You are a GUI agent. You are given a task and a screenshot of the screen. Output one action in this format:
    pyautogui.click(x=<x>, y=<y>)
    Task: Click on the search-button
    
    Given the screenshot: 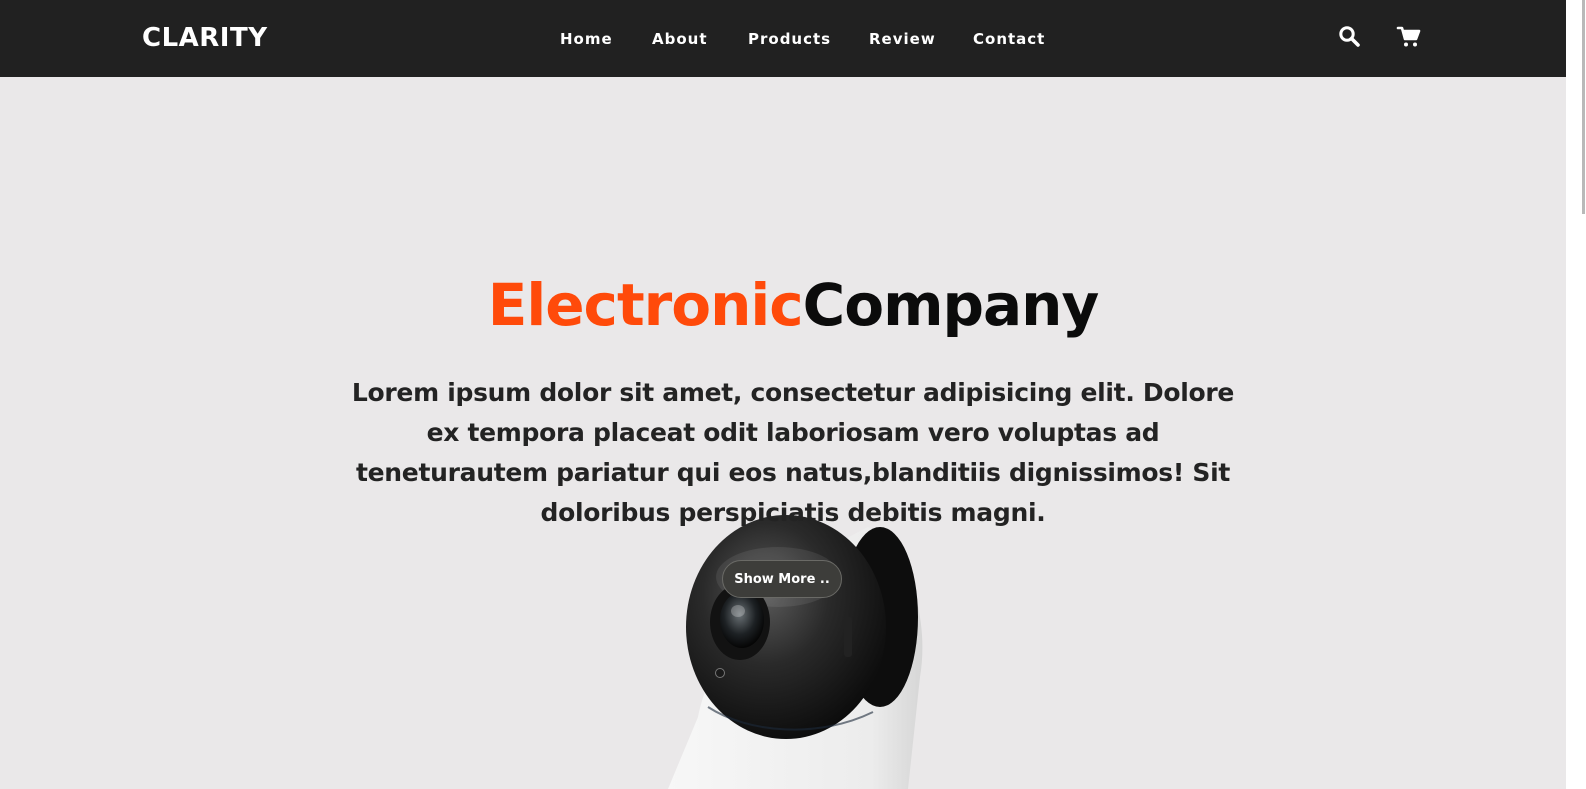 What is the action you would take?
    pyautogui.click(x=1350, y=37)
    